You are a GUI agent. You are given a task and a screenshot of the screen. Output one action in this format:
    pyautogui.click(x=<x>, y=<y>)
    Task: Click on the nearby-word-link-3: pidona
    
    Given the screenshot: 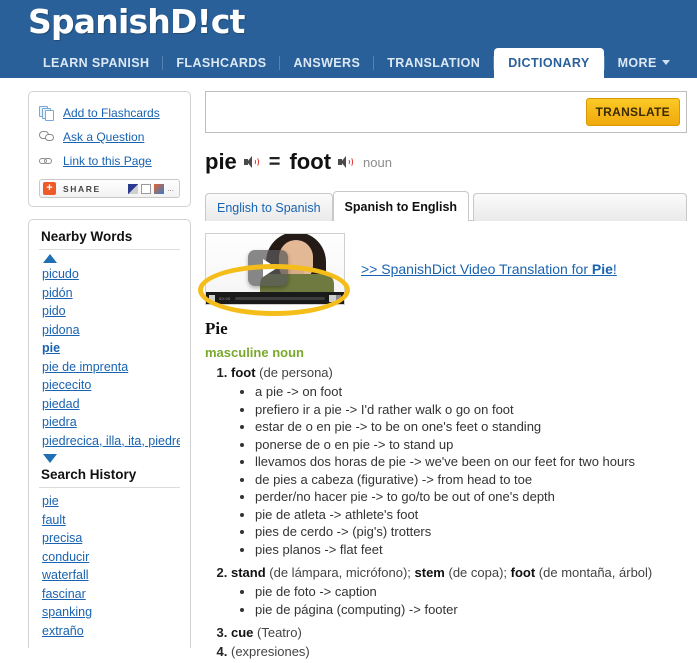 What is the action you would take?
    pyautogui.click(x=61, y=330)
    